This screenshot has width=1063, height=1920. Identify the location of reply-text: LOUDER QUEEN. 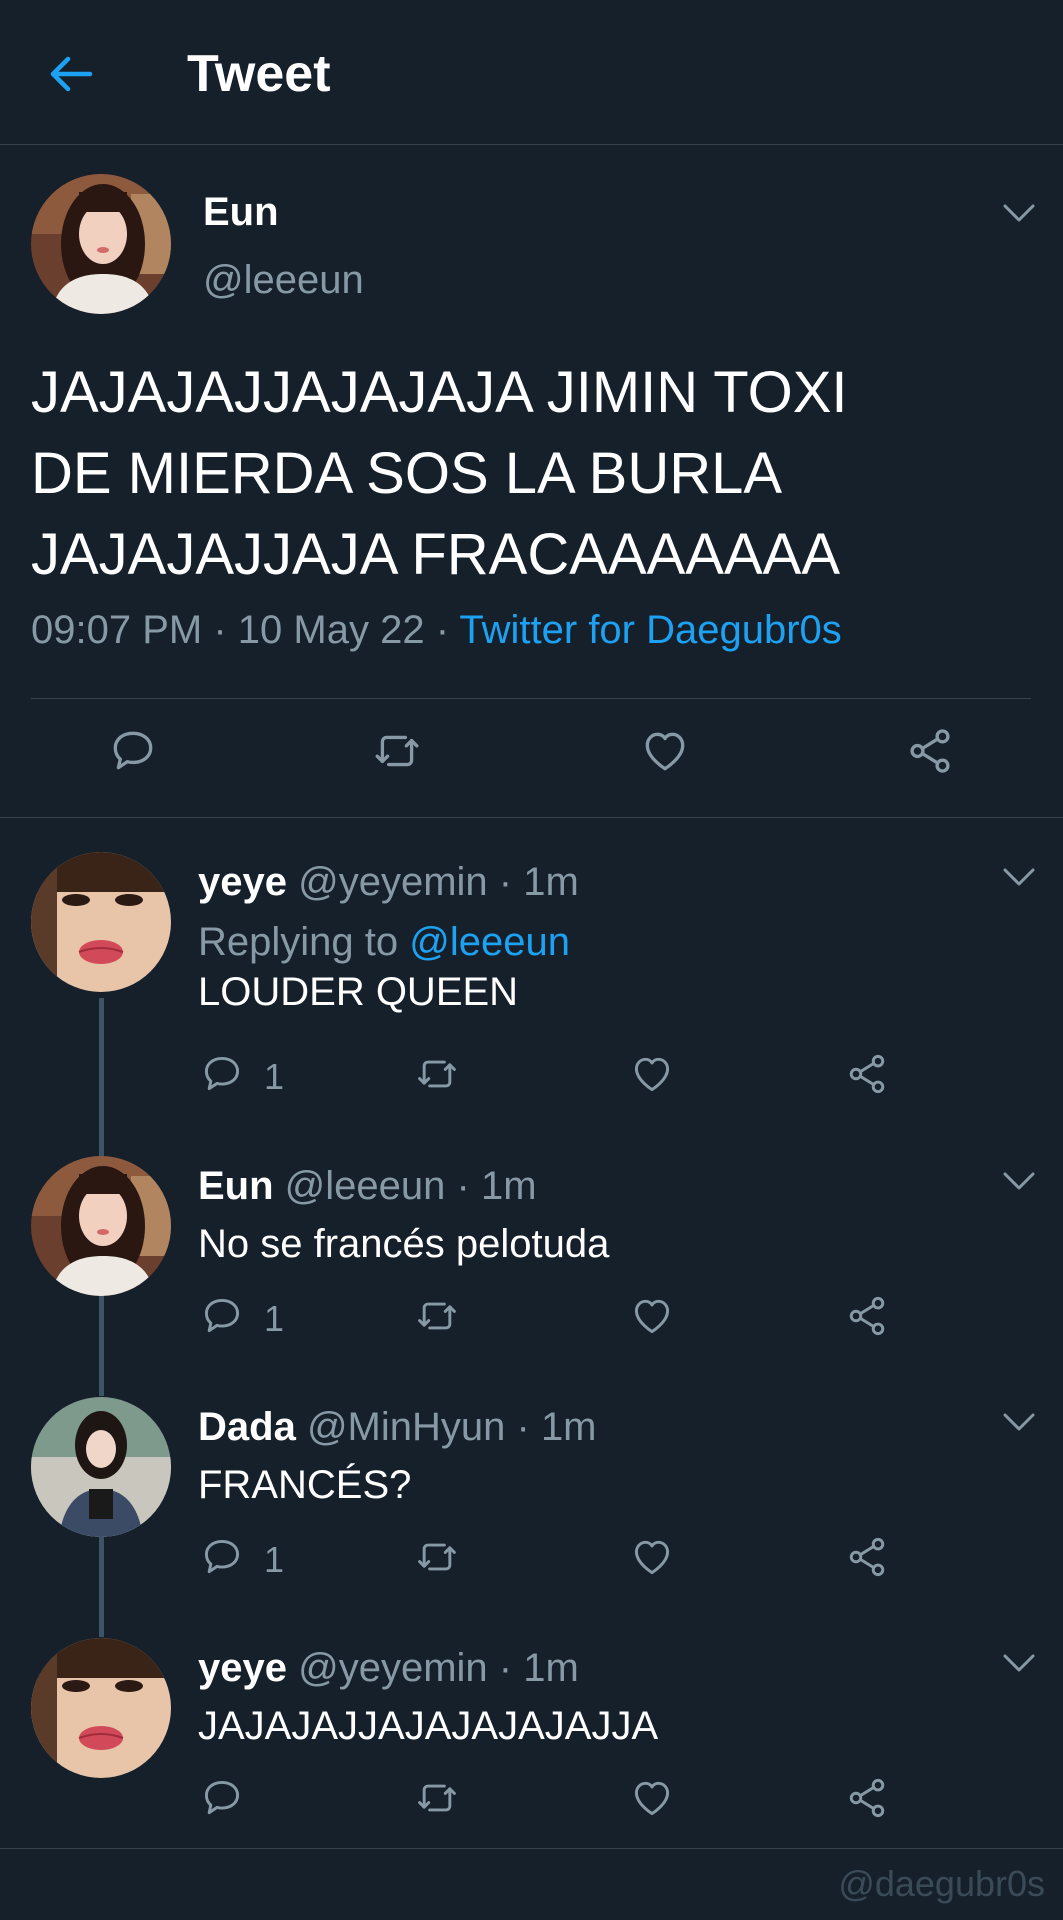
(358, 992).